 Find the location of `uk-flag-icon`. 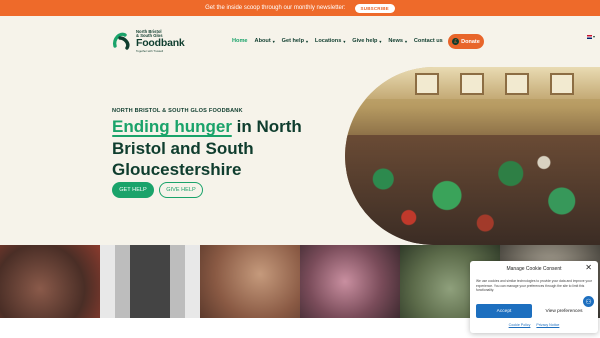

uk-flag-icon is located at coordinates (589, 36).